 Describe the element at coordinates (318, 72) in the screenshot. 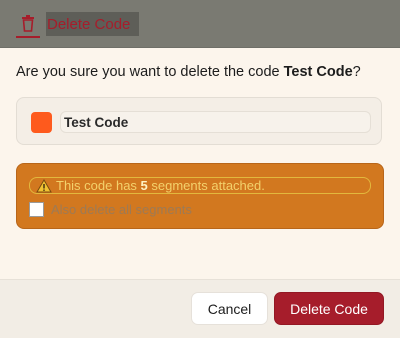

I see `prompt-code-name: Test Code` at that location.